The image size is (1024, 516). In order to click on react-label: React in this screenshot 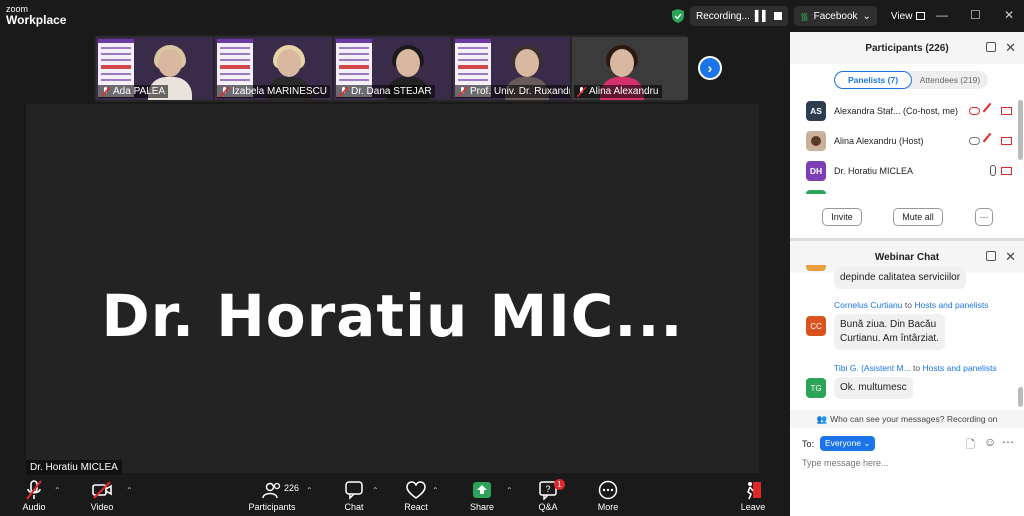, I will do `click(416, 507)`.